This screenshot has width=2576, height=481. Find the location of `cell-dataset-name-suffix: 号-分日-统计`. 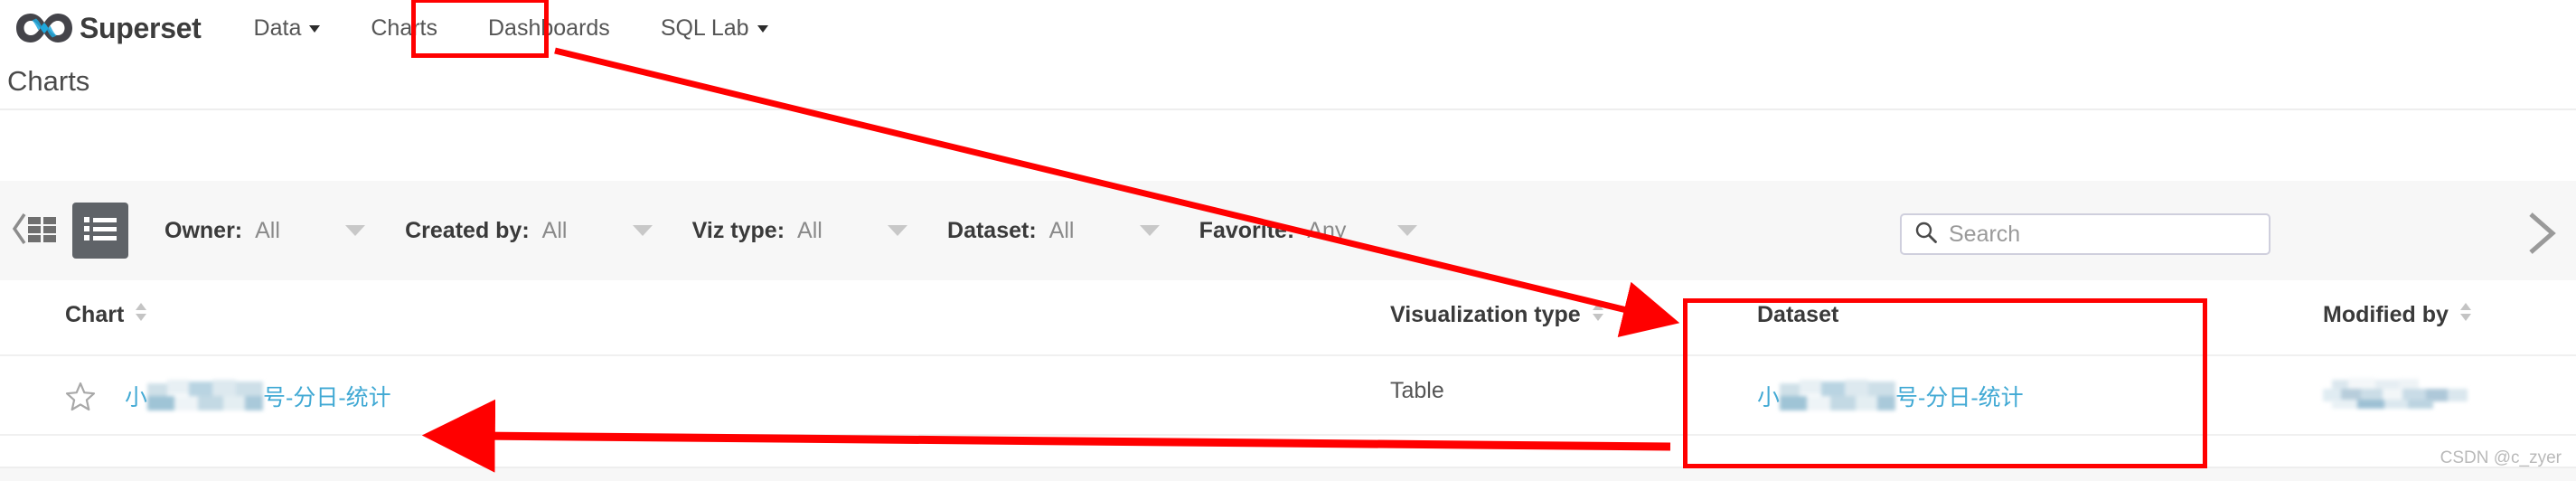

cell-dataset-name-suffix: 号-分日-统计 is located at coordinates (1959, 398).